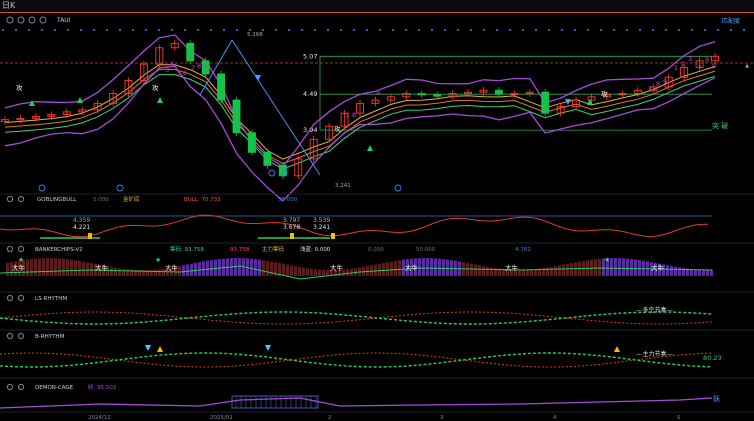  What do you see at coordinates (272, 173) in the screenshot?
I see `circle-marker` at bounding box center [272, 173].